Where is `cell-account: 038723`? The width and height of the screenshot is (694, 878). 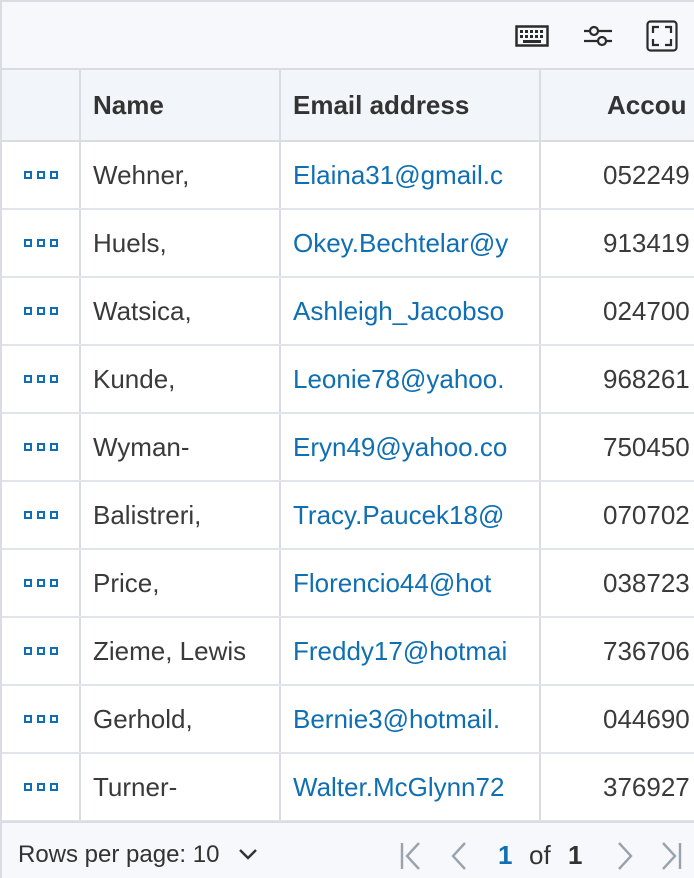
cell-account: 038723 is located at coordinates (646, 582).